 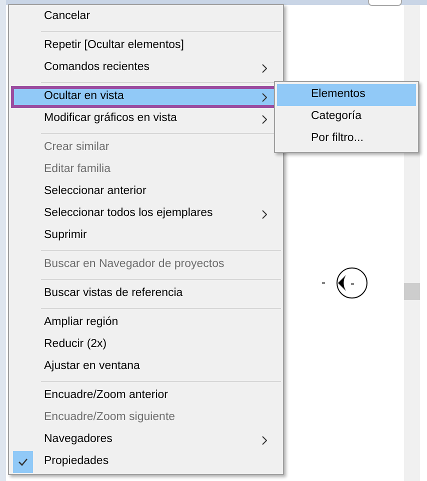 I want to click on section-tag-drawing, so click(x=345, y=283).